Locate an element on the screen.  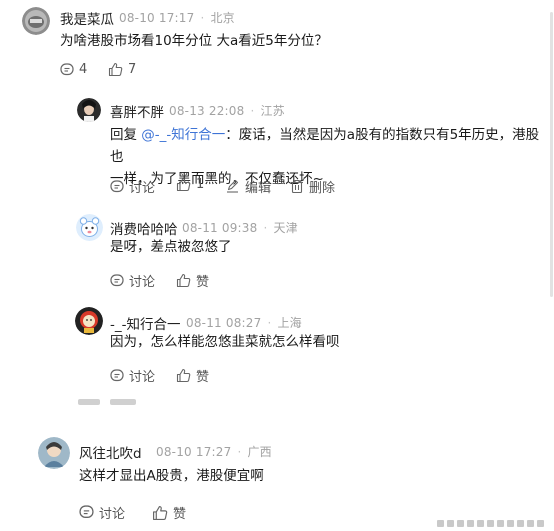
like-button: 1 is located at coordinates (190, 184).